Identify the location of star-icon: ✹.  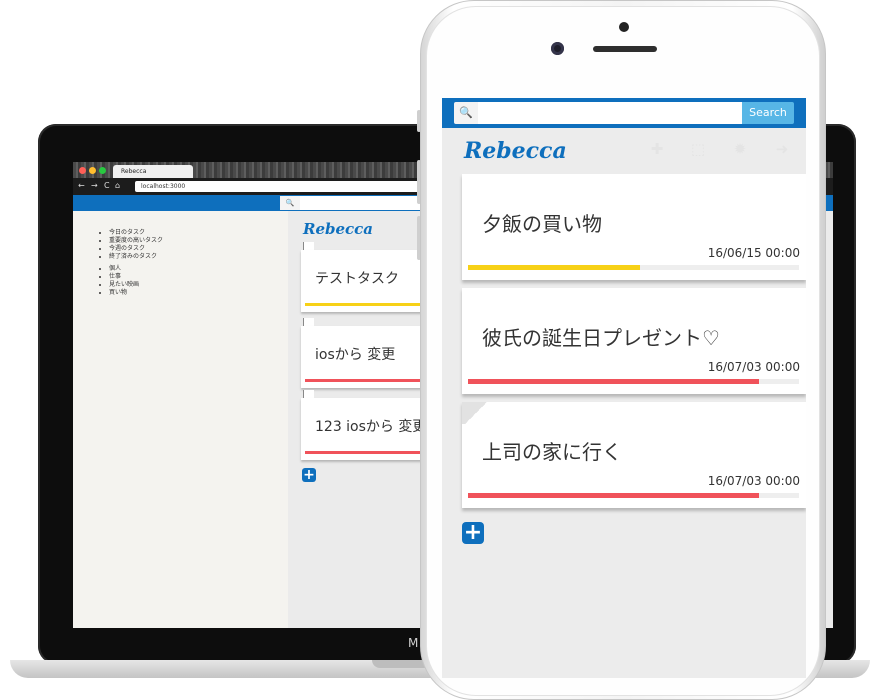
(740, 149).